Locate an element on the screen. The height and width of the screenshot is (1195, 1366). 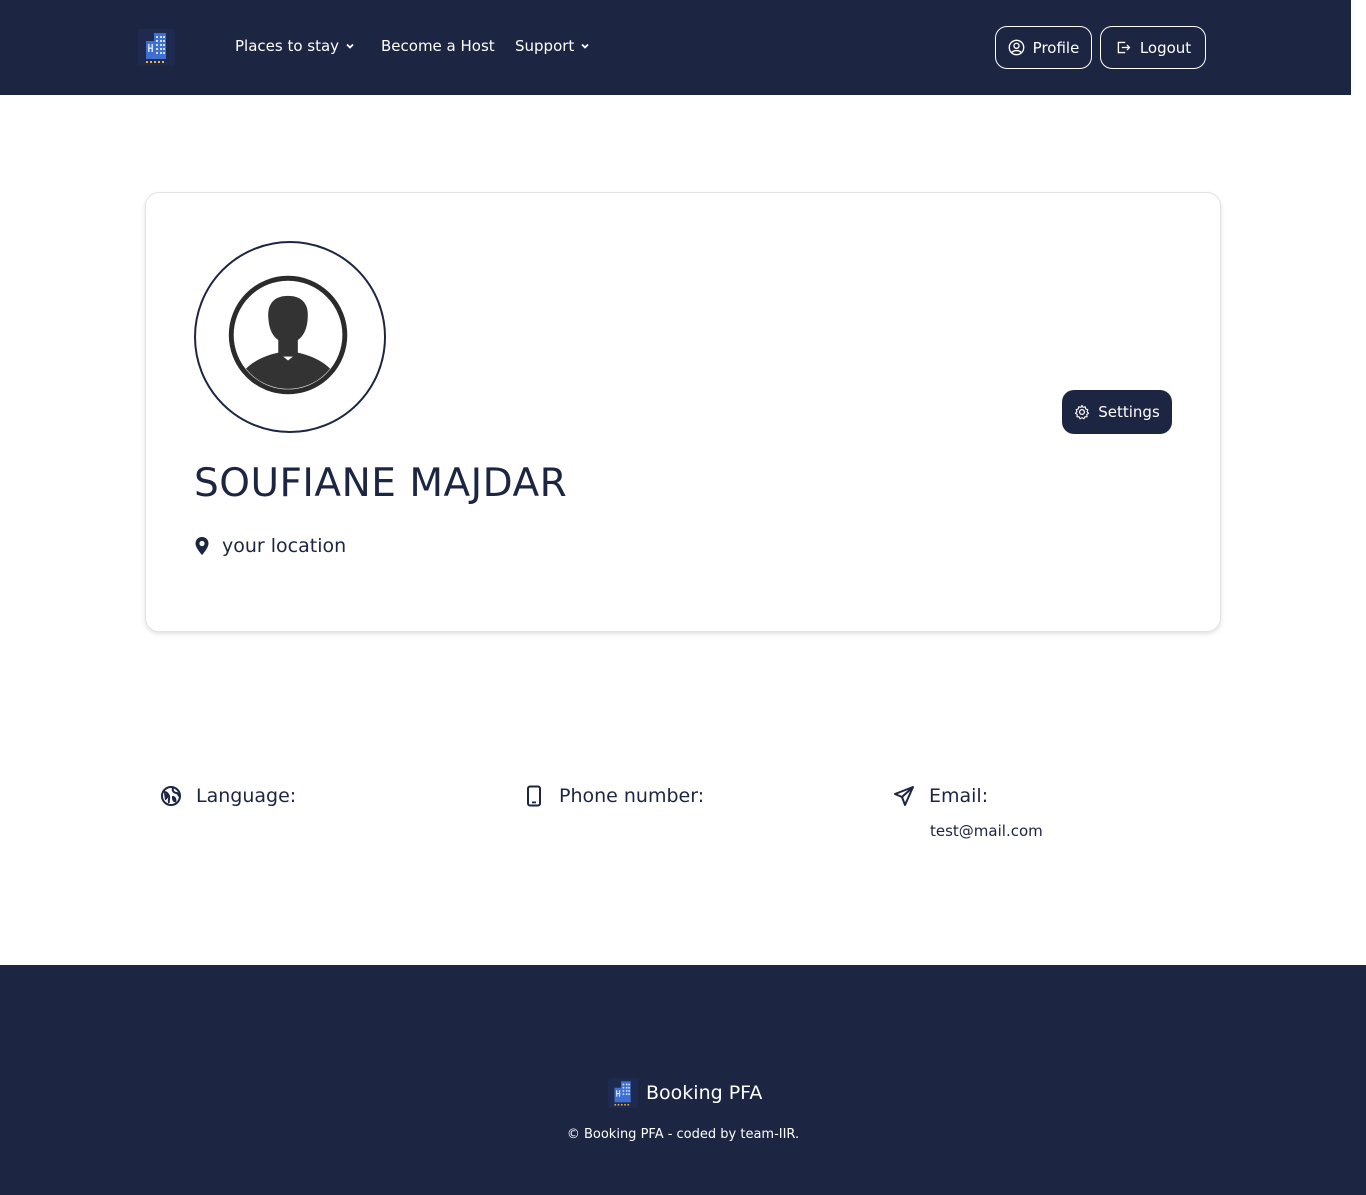
avatar is located at coordinates (290, 337).